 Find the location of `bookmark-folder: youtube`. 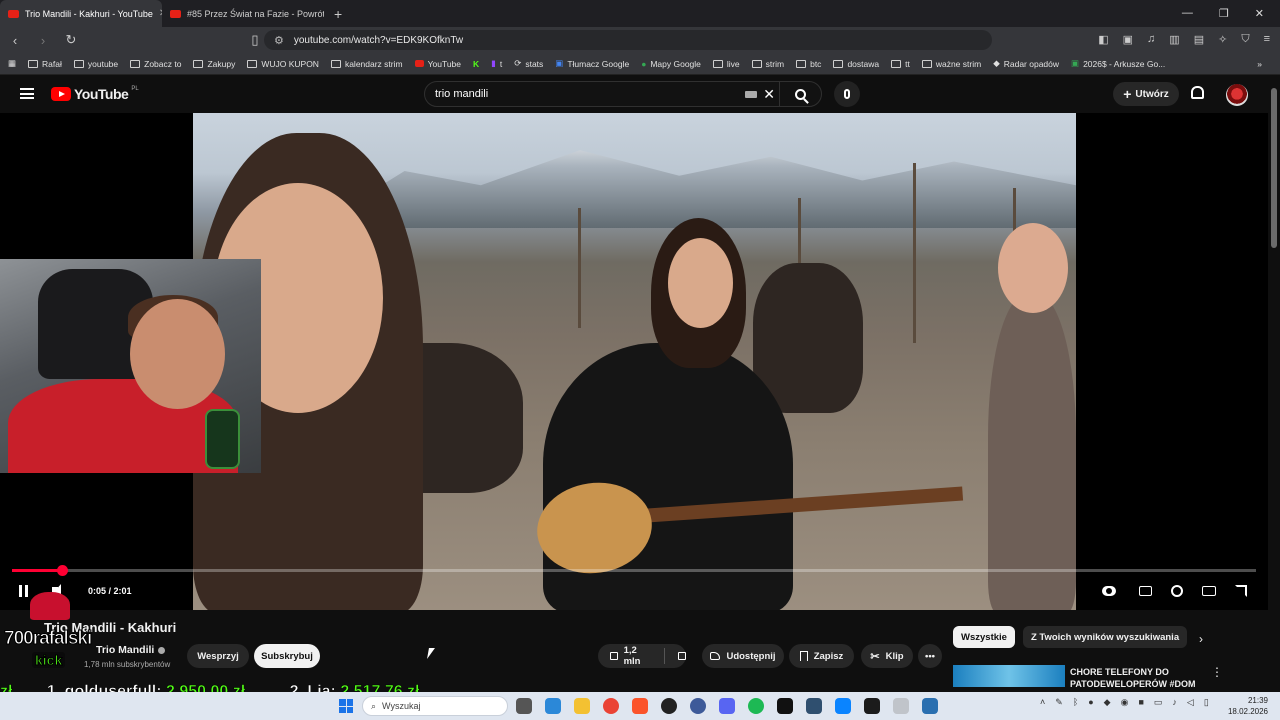

bookmark-folder: youtube is located at coordinates (95, 64).